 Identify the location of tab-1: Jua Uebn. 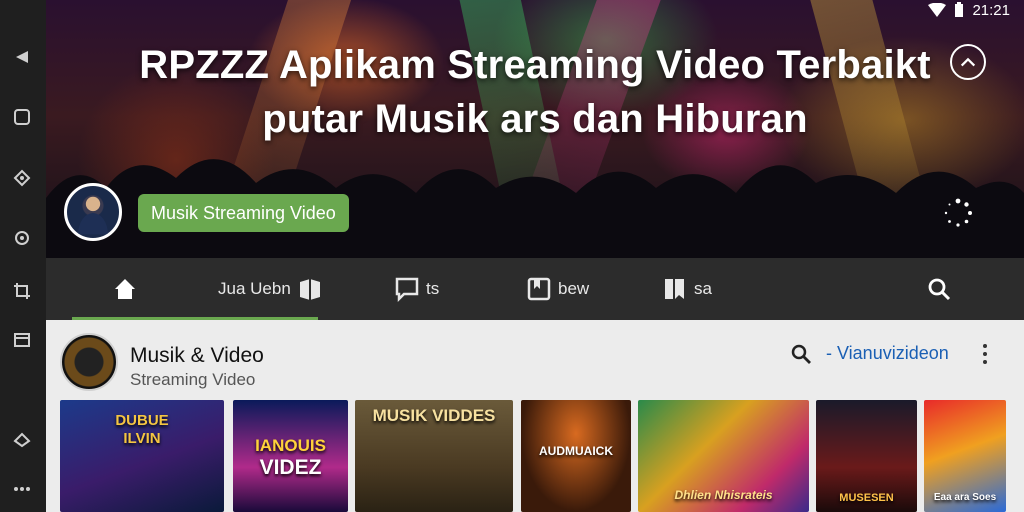
(270, 289).